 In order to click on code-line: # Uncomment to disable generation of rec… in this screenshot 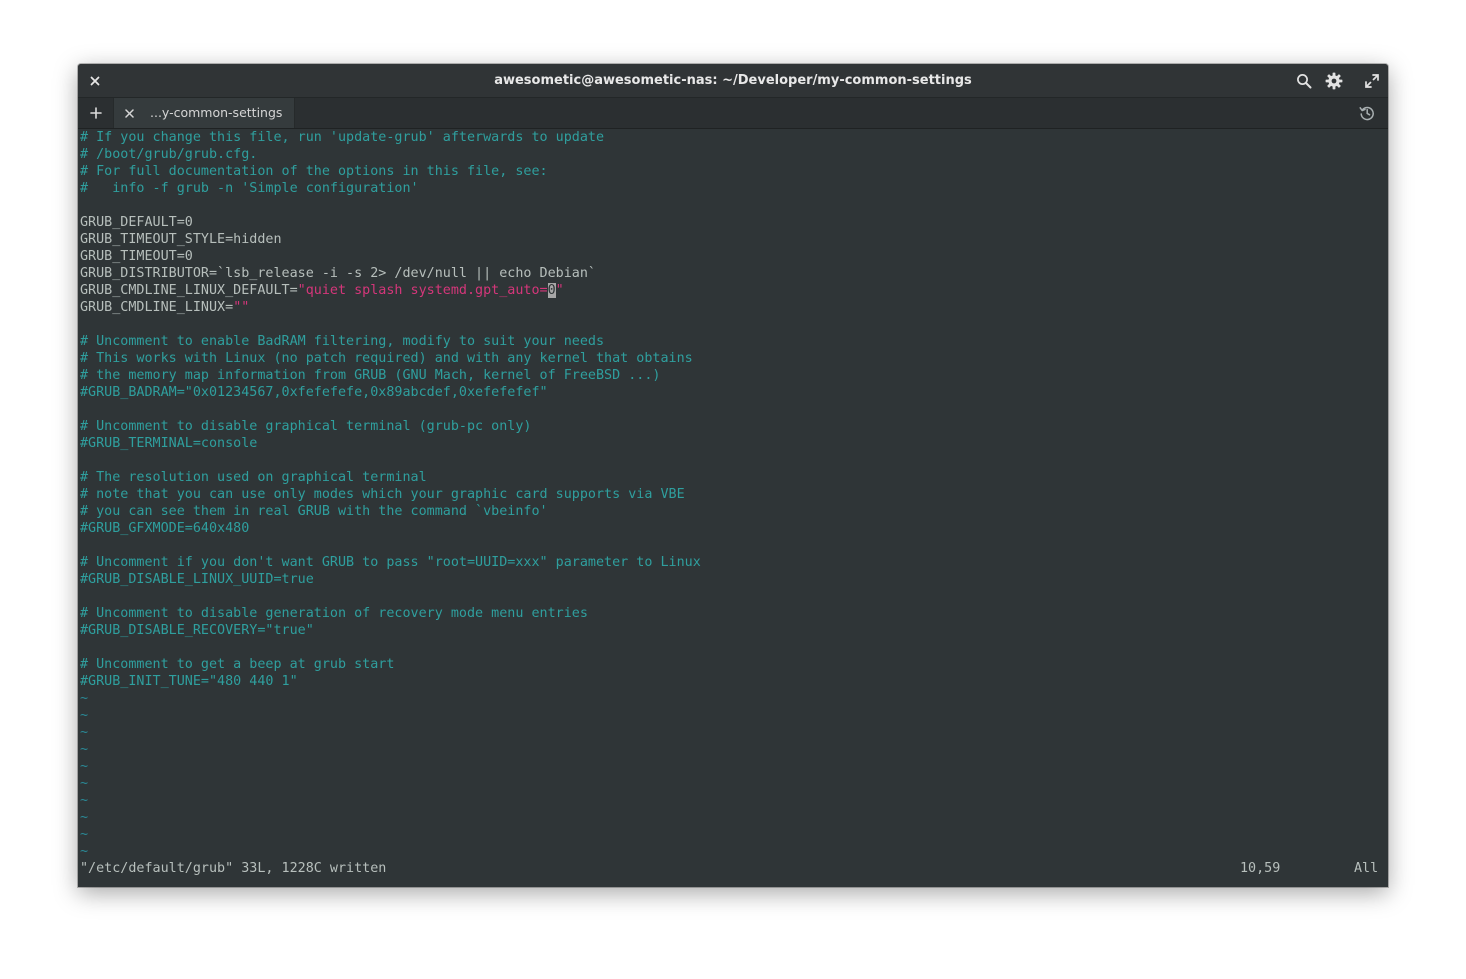, I will do `click(334, 613)`.